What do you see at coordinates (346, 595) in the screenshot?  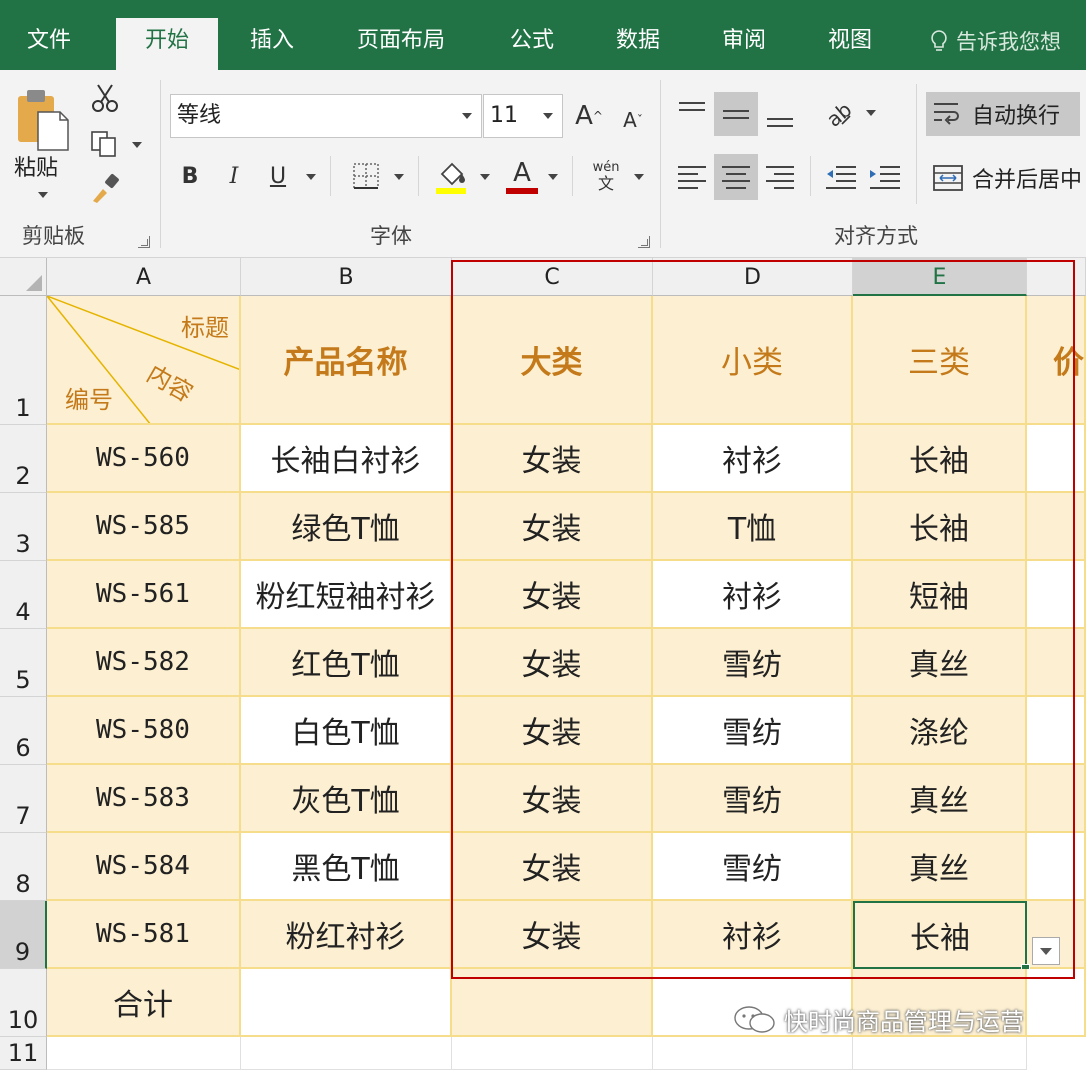 I see `table-cell: 粉红短袖衬衫` at bounding box center [346, 595].